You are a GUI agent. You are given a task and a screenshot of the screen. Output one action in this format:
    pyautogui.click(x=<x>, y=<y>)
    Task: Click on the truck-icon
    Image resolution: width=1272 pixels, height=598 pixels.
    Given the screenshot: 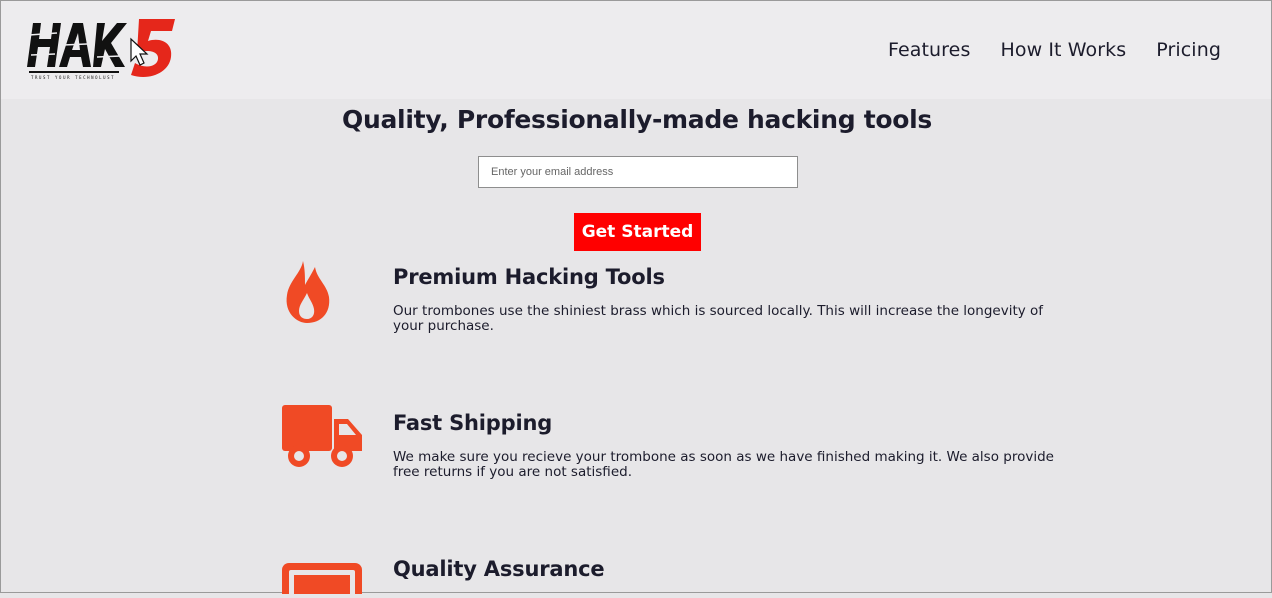 What is the action you would take?
    pyautogui.click(x=322, y=439)
    